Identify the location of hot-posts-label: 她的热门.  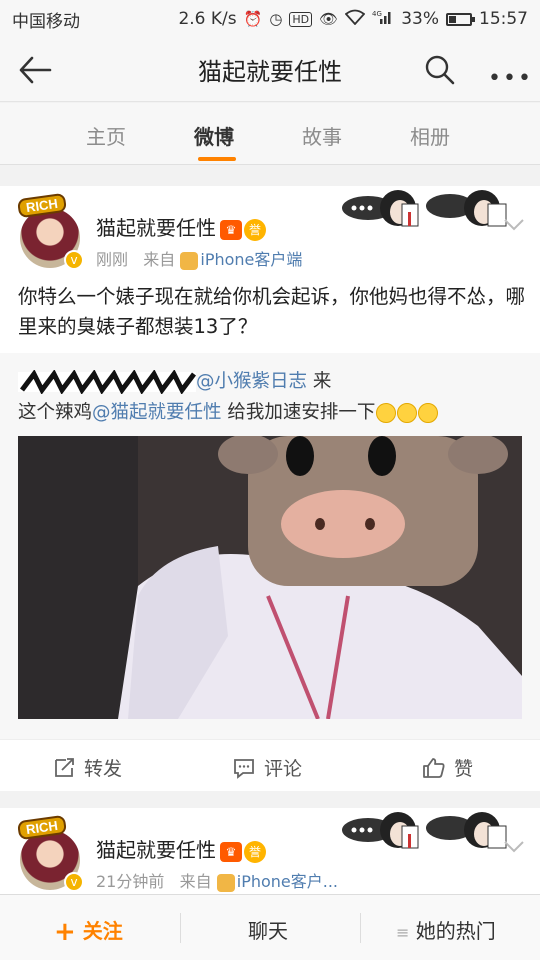
(455, 931).